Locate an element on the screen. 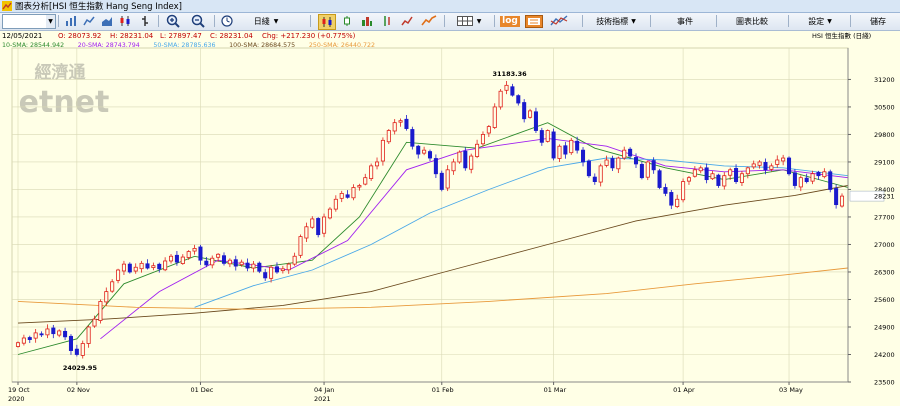  x-tick-label: 01 Feb is located at coordinates (443, 390).